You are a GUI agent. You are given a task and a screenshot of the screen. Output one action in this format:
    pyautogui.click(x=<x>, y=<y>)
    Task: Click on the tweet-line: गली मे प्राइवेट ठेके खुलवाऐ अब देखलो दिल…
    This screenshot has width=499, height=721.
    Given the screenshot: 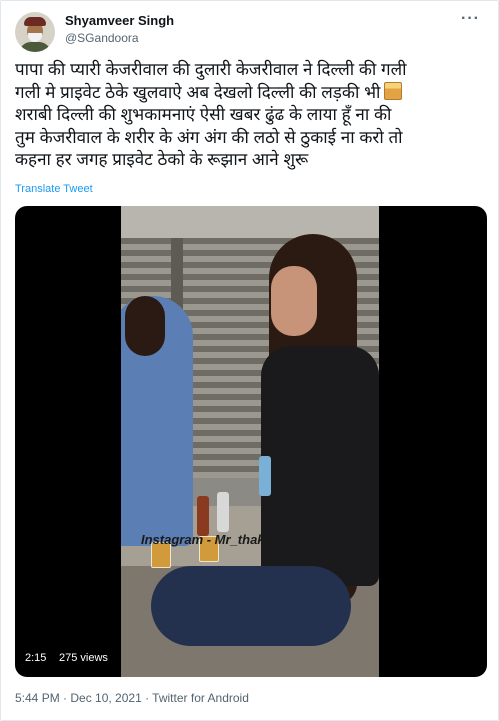 What is the action you would take?
    pyautogui.click(x=250, y=93)
    